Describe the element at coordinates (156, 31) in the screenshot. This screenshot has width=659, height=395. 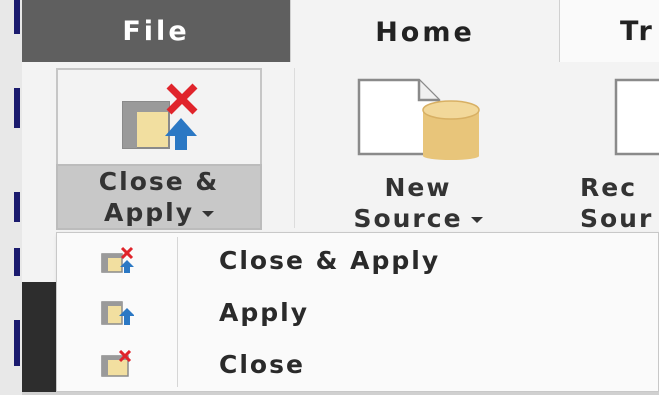
I see `tab-file: File` at that location.